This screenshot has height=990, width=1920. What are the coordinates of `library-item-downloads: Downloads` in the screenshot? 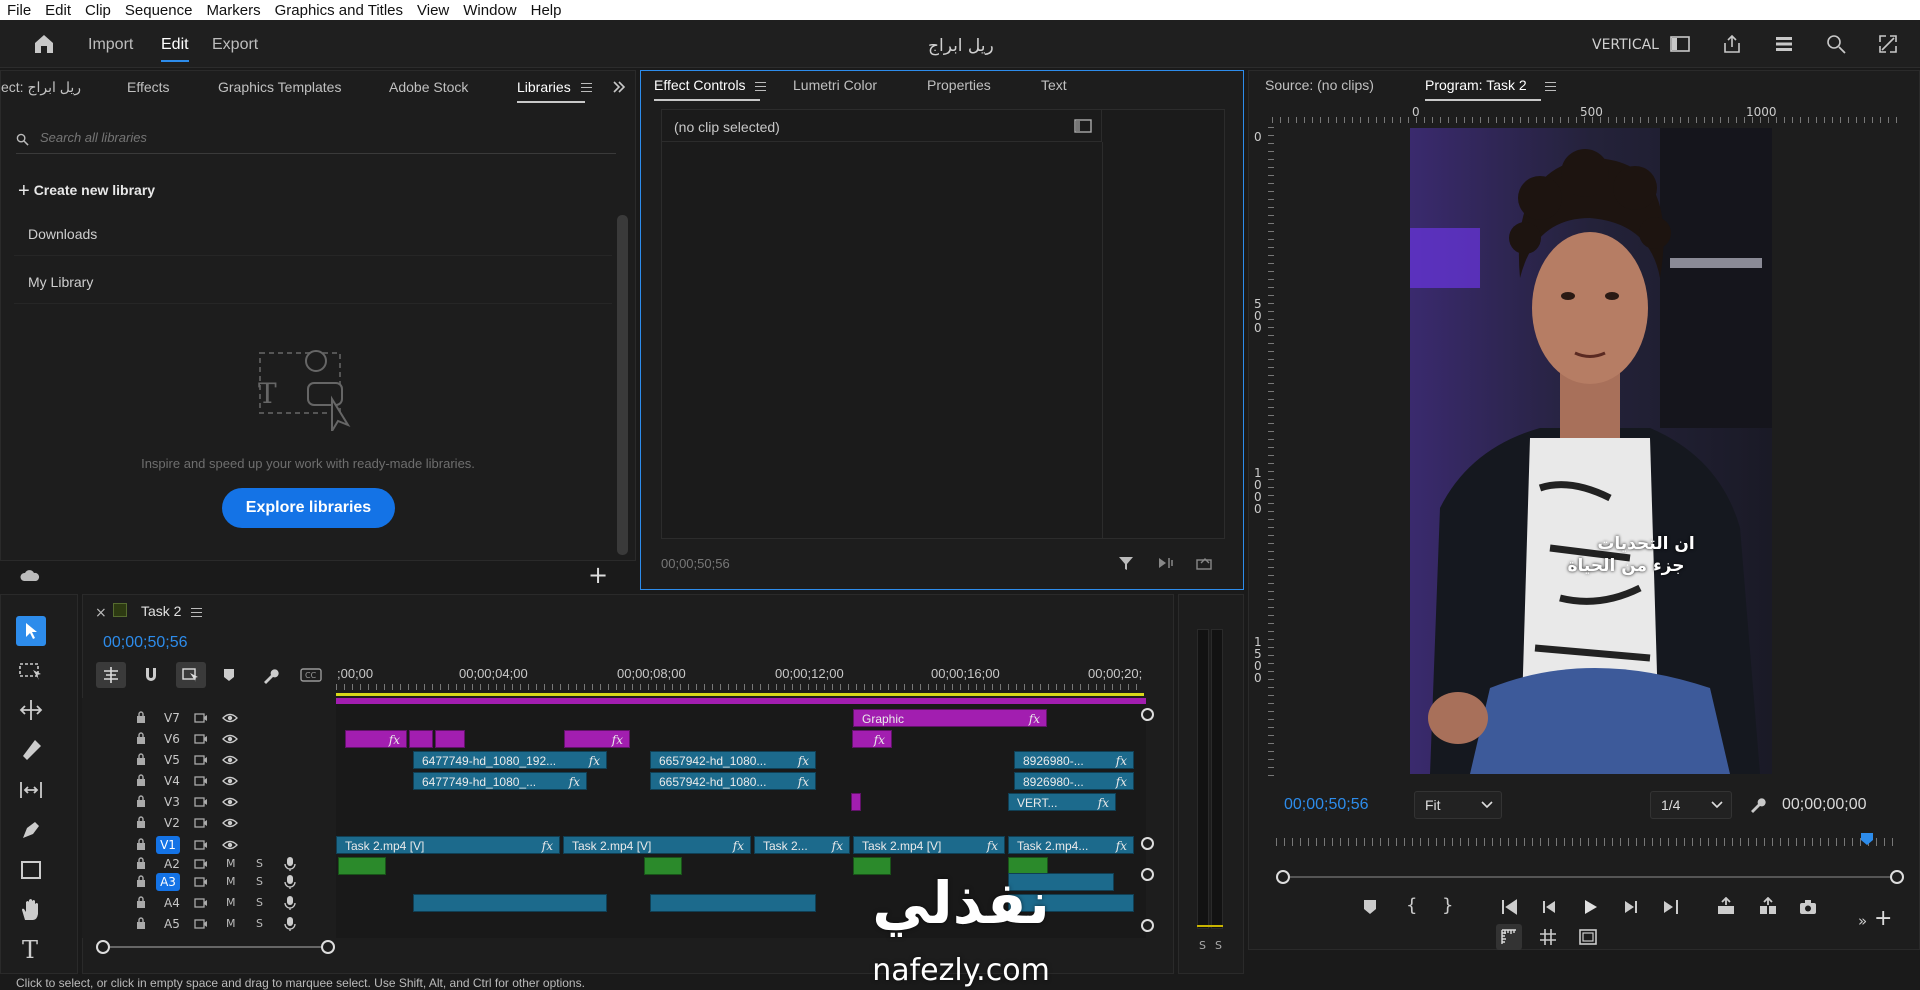 It's located at (313, 234).